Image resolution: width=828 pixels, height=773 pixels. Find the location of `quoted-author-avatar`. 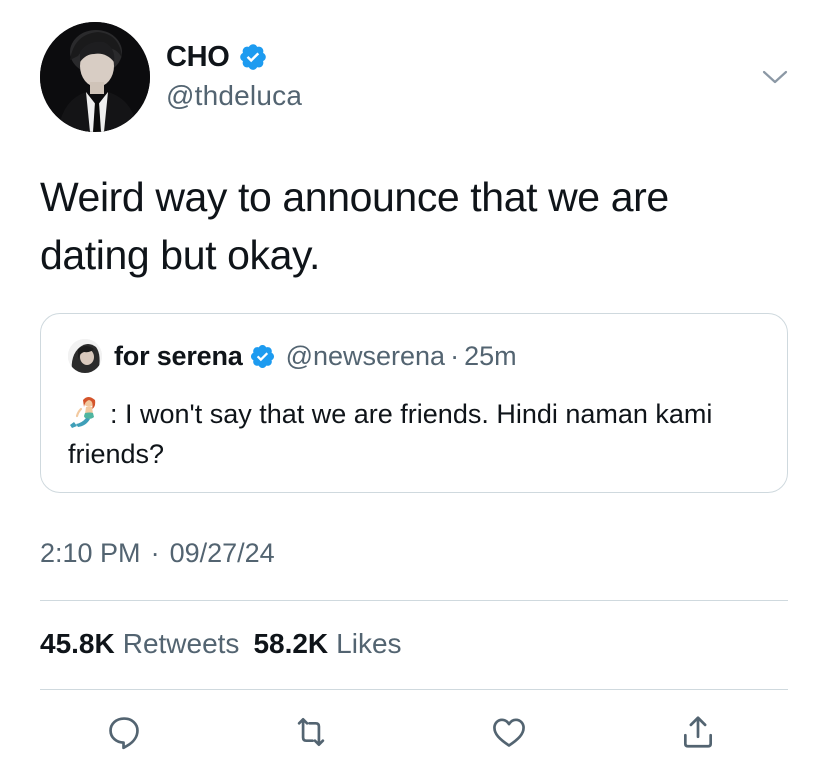

quoted-author-avatar is located at coordinates (85, 356).